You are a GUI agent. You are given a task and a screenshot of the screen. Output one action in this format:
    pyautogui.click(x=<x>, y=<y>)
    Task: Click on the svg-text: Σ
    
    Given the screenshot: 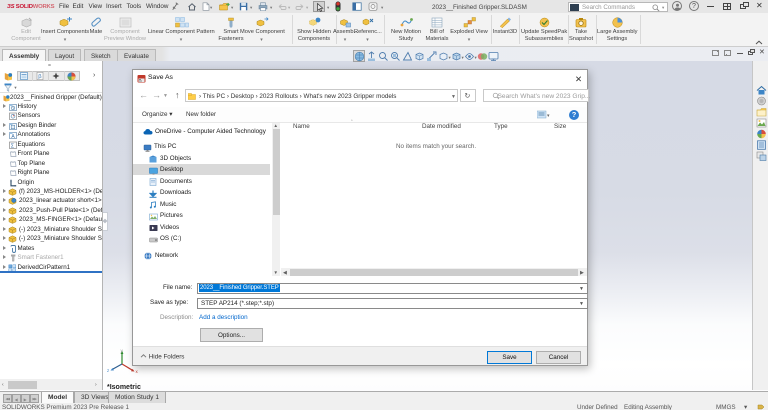 What is the action you would take?
    pyautogui.click(x=12, y=145)
    